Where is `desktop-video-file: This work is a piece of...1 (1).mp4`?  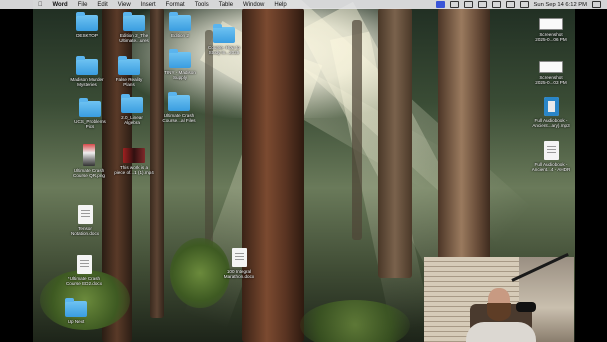 desktop-video-file: This work is a piece of...1 (1).mp4 is located at coordinates (134, 161).